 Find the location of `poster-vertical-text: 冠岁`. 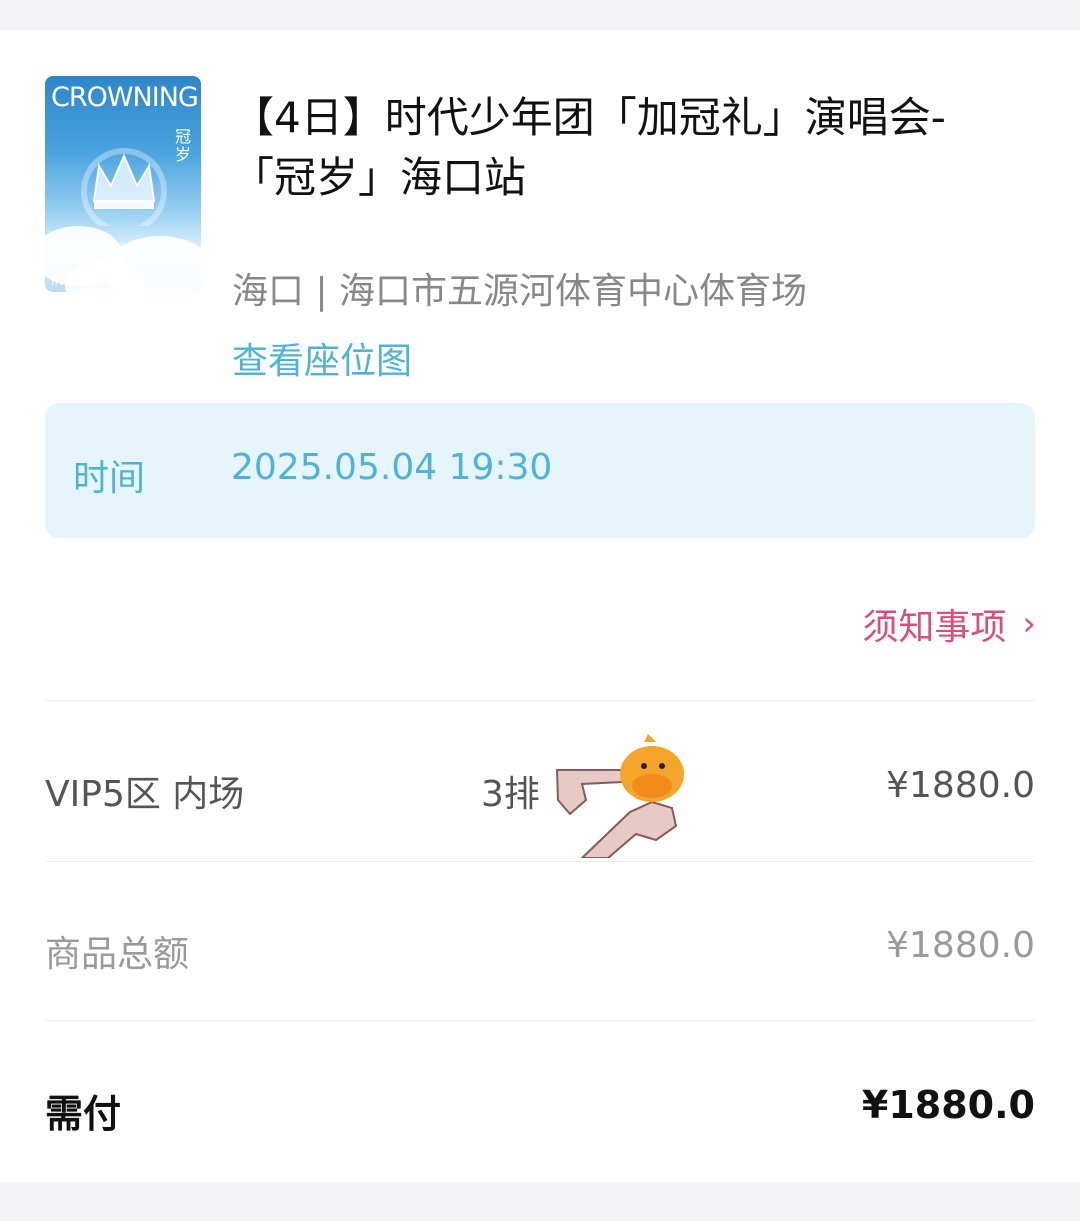

poster-vertical-text: 冠岁 is located at coordinates (183, 145).